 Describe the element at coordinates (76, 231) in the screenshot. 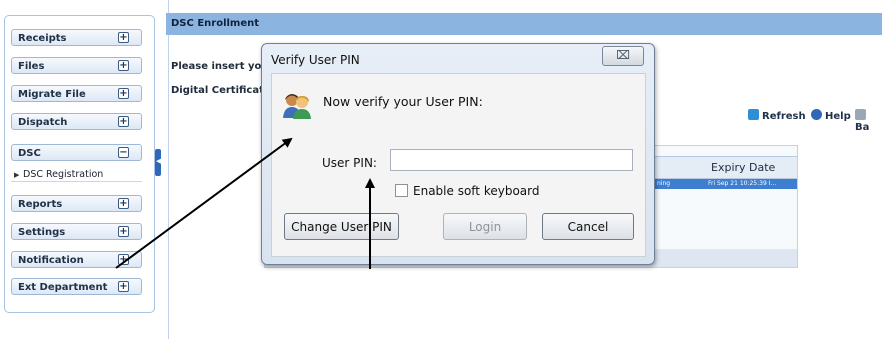

I see `menu-item-settings: Settings +` at that location.